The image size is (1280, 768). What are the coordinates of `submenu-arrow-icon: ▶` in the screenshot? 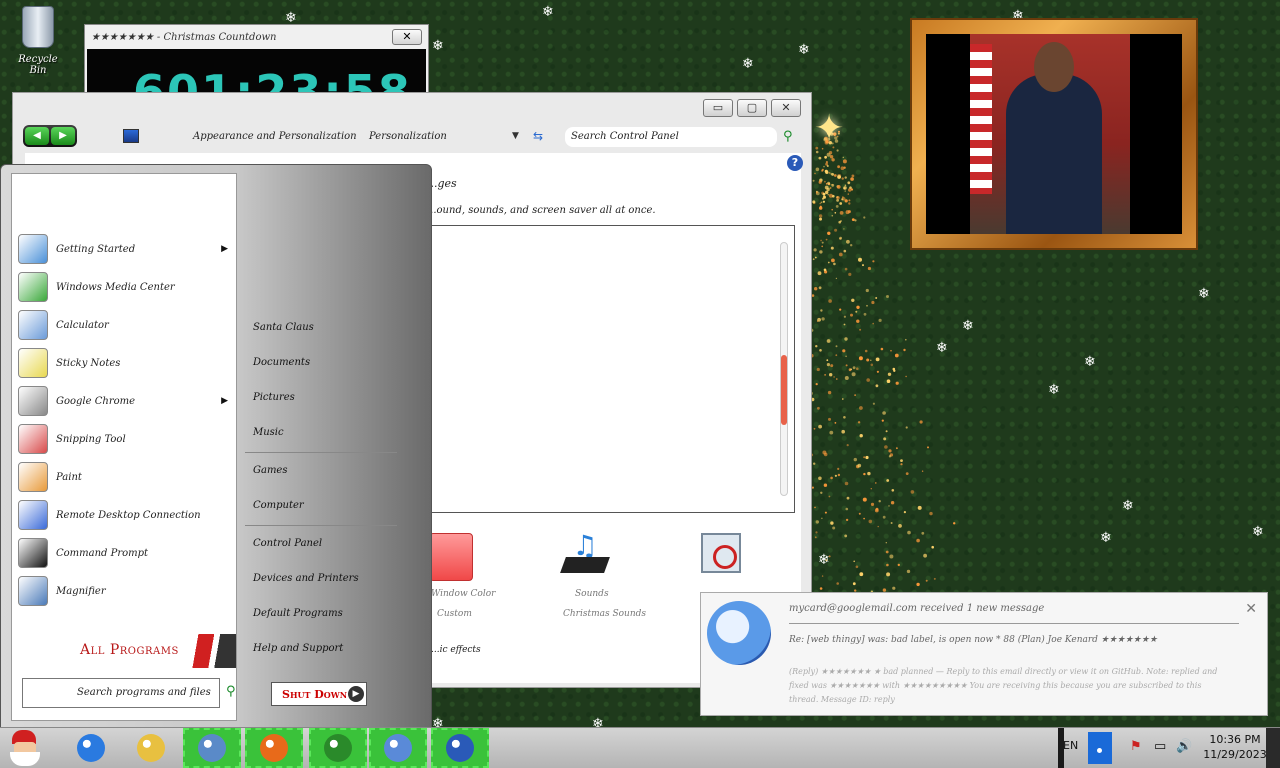 It's located at (224, 249).